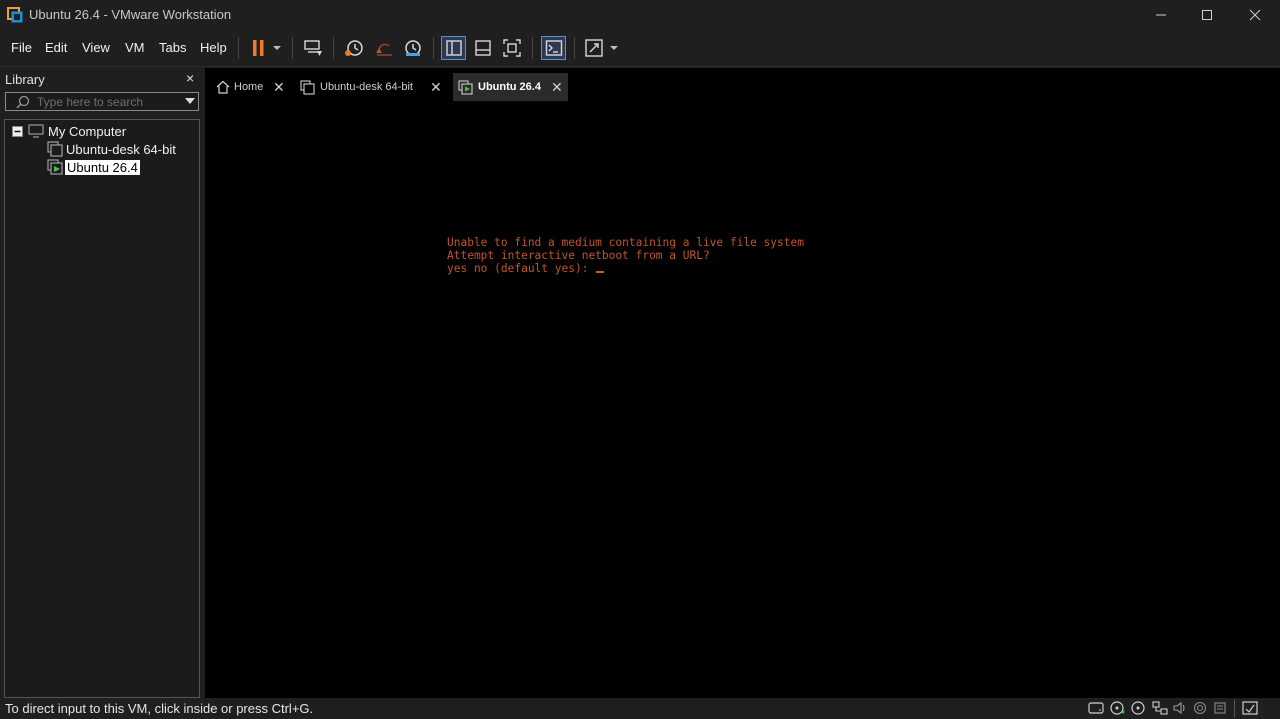 This screenshot has height=719, width=1280. I want to click on stretch-guest-icon, so click(594, 48).